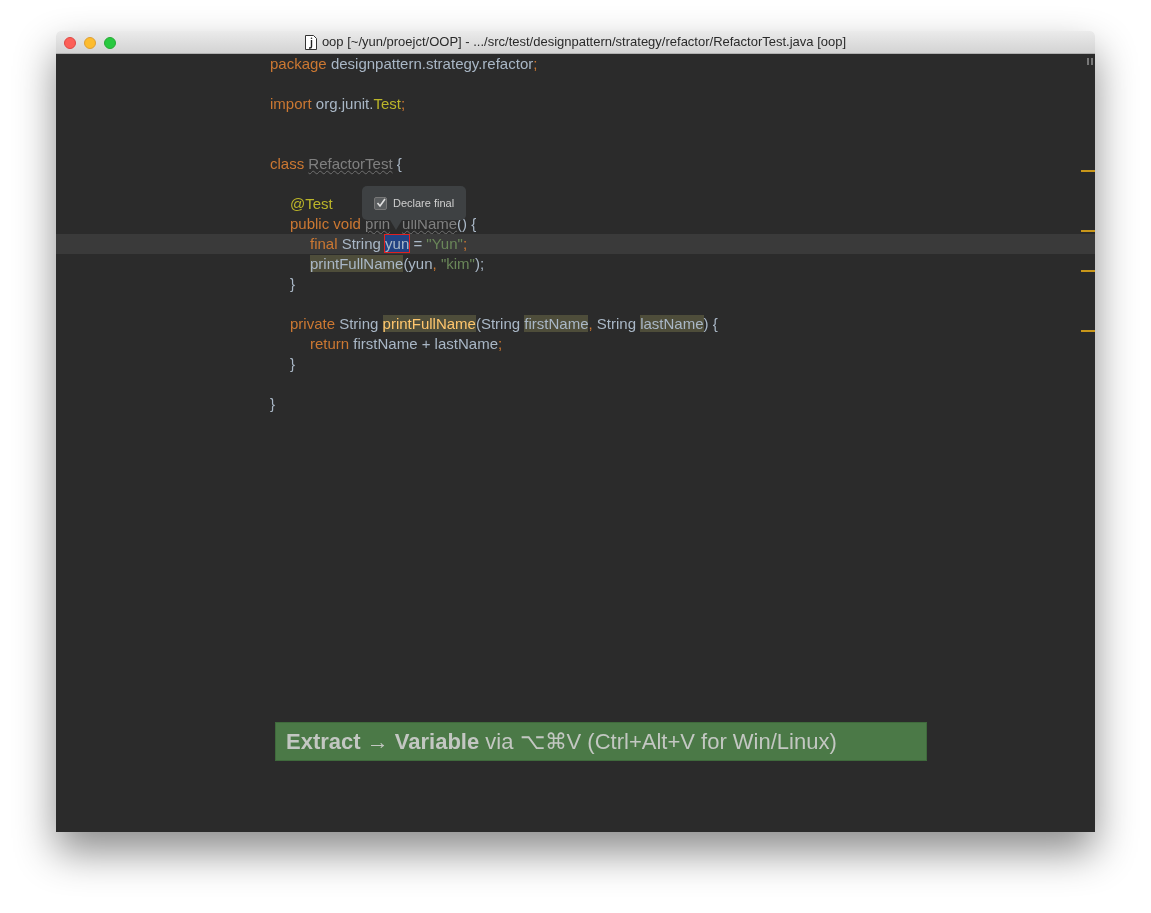 This screenshot has height=913, width=1151. What do you see at coordinates (310, 42) in the screenshot?
I see `file-icon` at bounding box center [310, 42].